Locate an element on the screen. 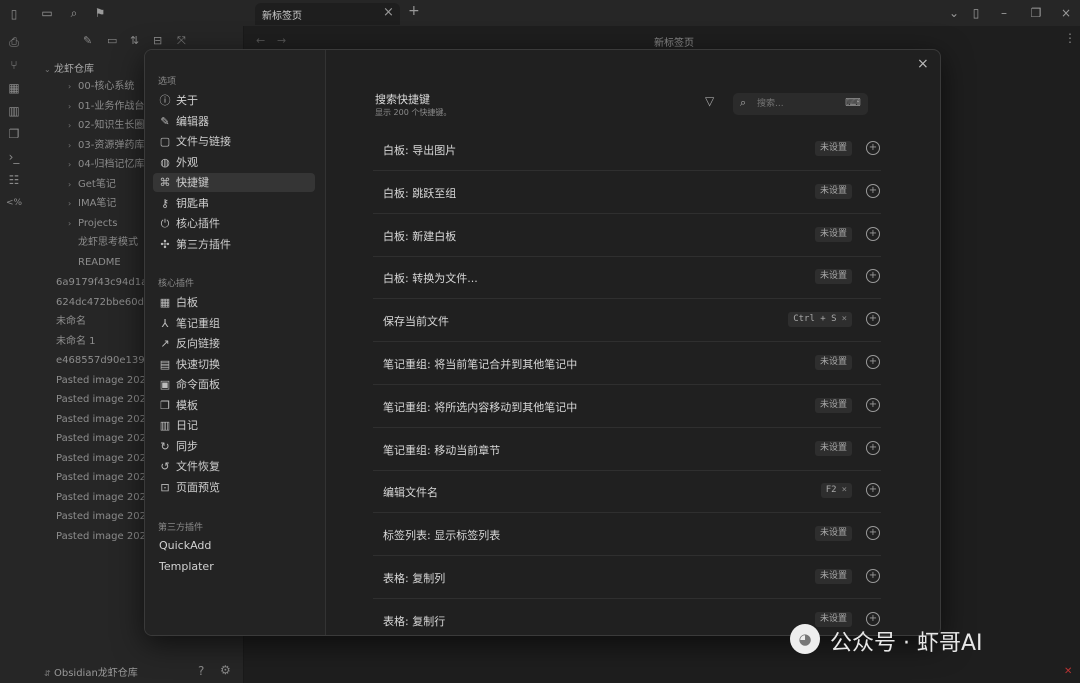  nav-item: ◍ 外观 is located at coordinates (234, 162).